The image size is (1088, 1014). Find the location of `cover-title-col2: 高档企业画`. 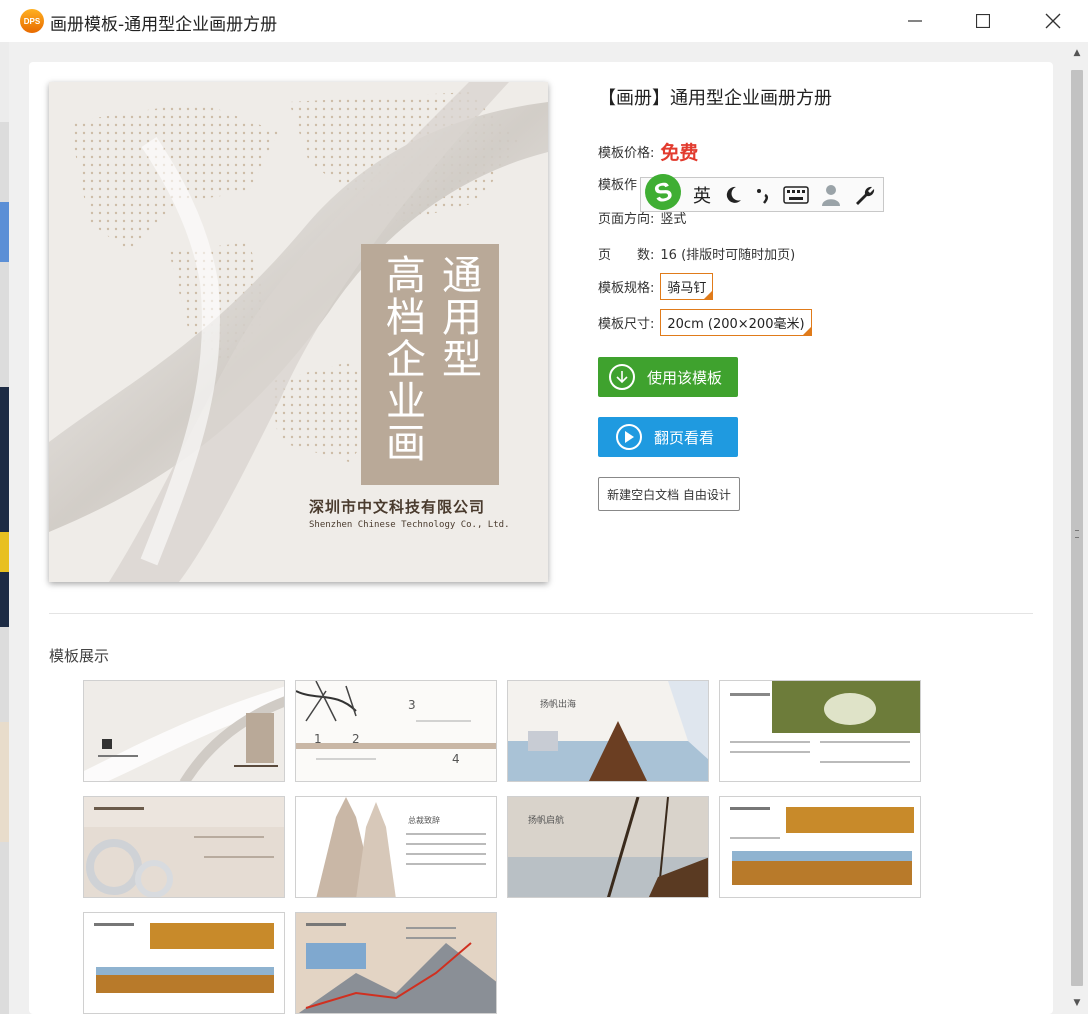

cover-title-col2: 高档企业画 is located at coordinates (402, 359).